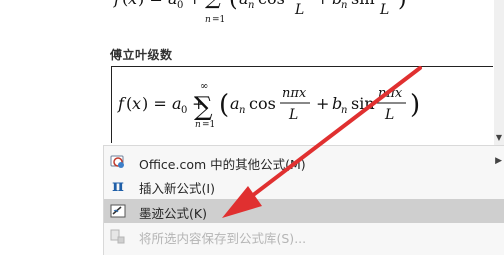 This screenshot has width=504, height=255. What do you see at coordinates (177, 188) in the screenshot?
I see `menu-item-label: 插入新公式(I)` at bounding box center [177, 188].